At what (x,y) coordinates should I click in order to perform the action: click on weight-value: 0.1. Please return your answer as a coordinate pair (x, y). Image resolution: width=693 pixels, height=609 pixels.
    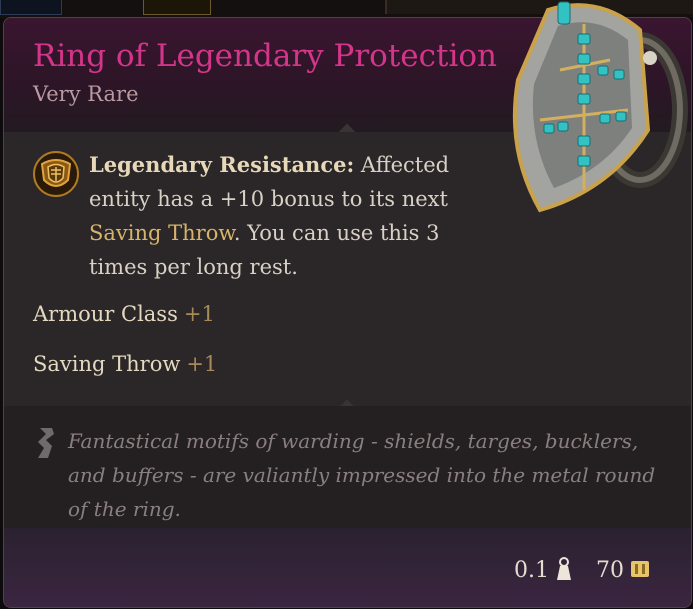
    Looking at the image, I should click on (531, 570).